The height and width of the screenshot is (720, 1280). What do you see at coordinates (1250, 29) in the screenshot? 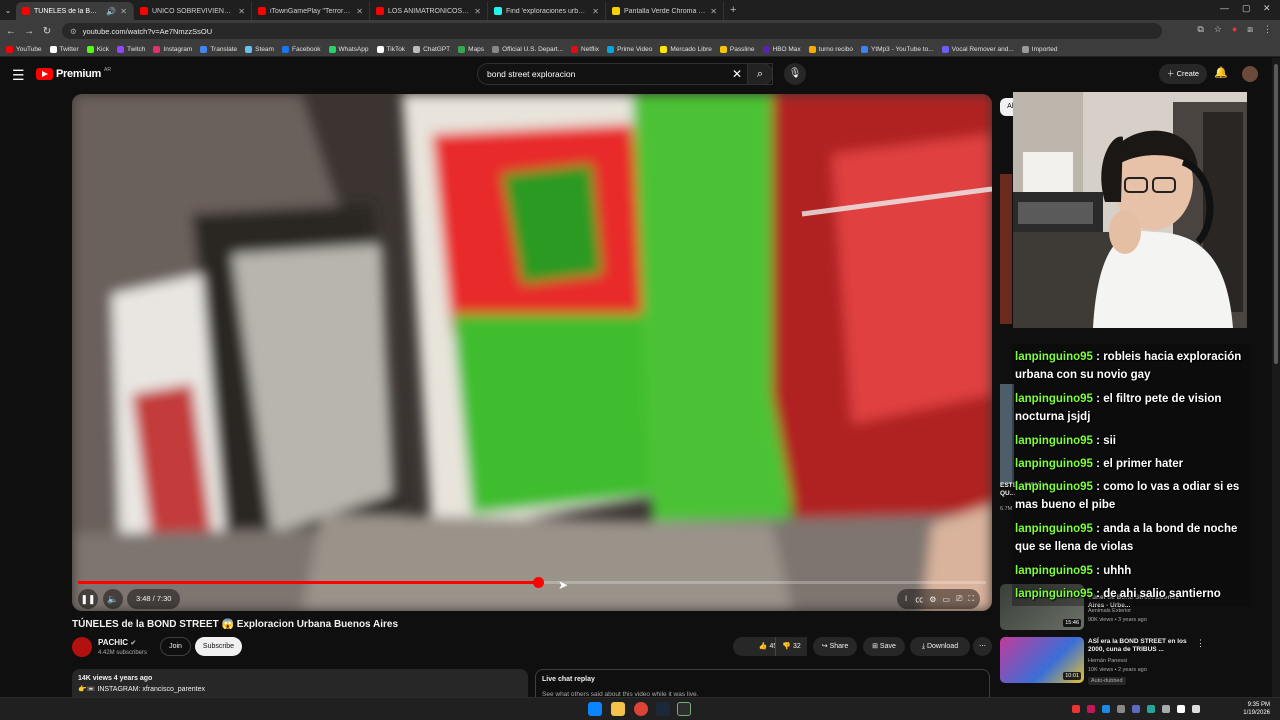
I see `extensions-icon: ⧈` at bounding box center [1250, 29].